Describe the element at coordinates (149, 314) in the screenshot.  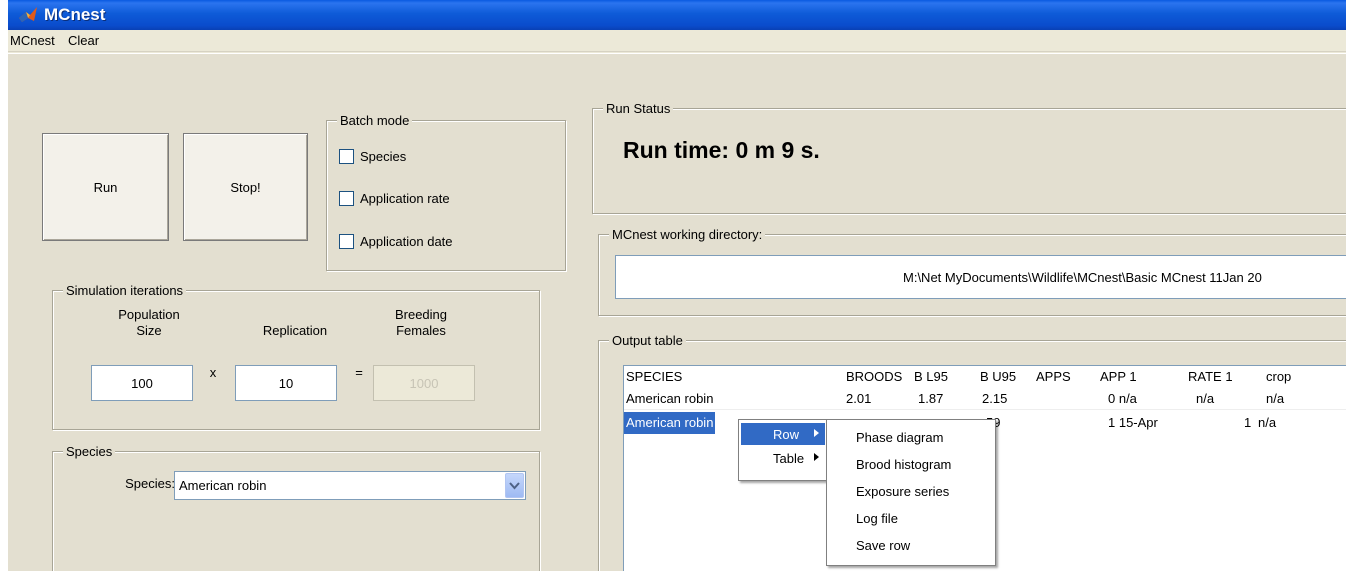
I see `population-size-label-line1: Population` at that location.